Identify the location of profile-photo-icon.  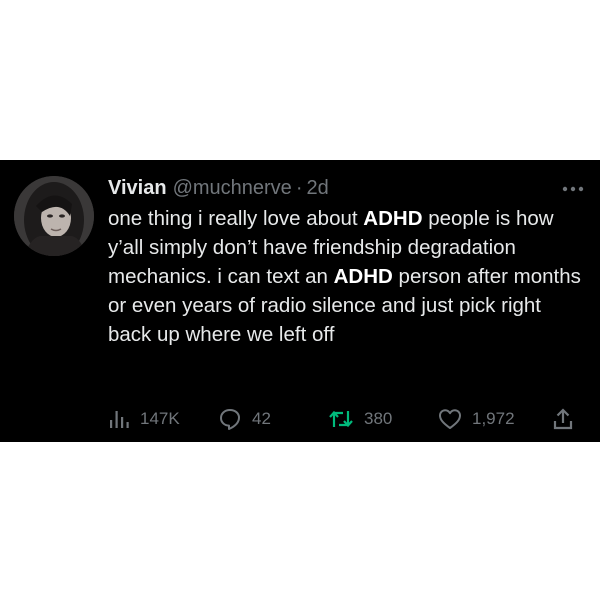
(54, 216).